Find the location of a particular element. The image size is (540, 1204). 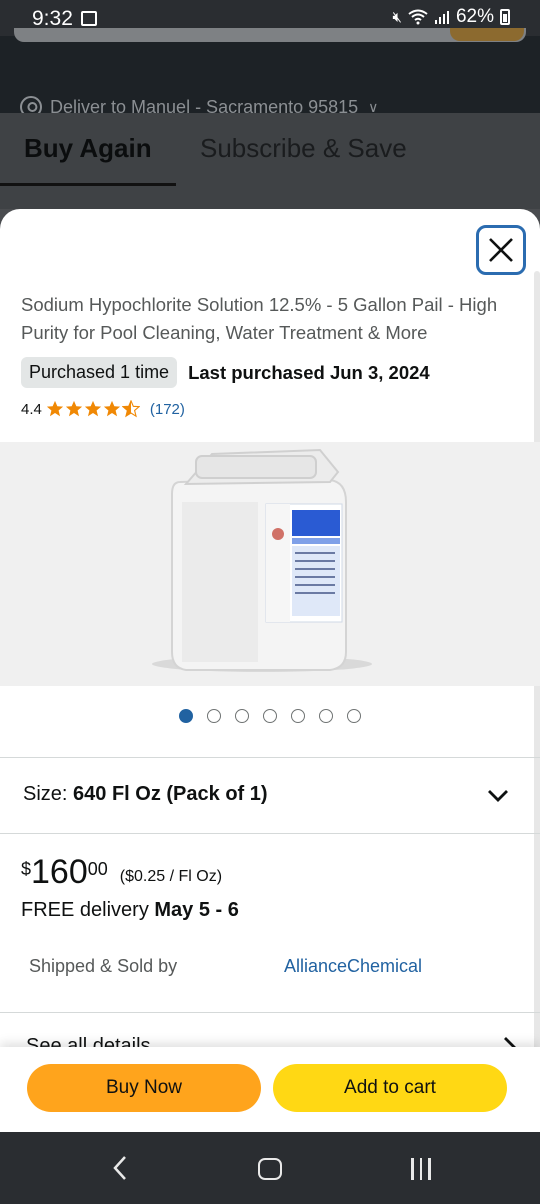

size-label: Size: is located at coordinates (45, 794).